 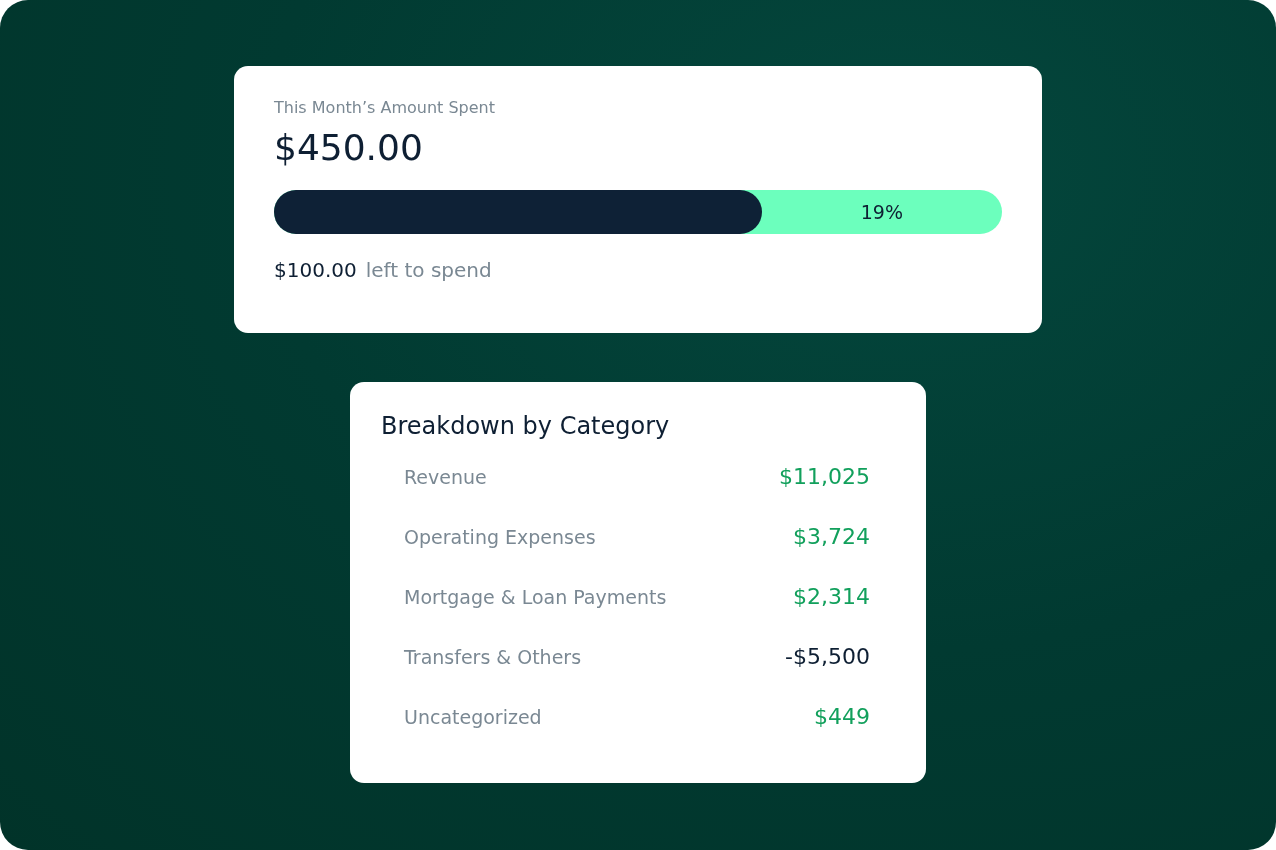 I want to click on category-label: Operating Expenses, so click(x=500, y=536).